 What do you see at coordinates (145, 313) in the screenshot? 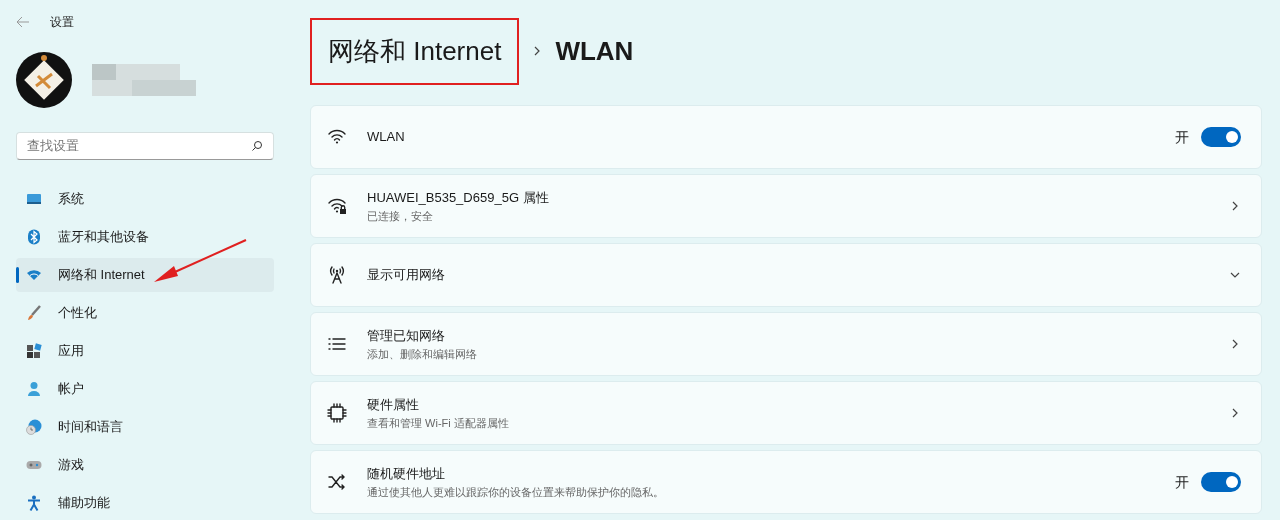
I see `sidebar-item: 个性化` at bounding box center [145, 313].